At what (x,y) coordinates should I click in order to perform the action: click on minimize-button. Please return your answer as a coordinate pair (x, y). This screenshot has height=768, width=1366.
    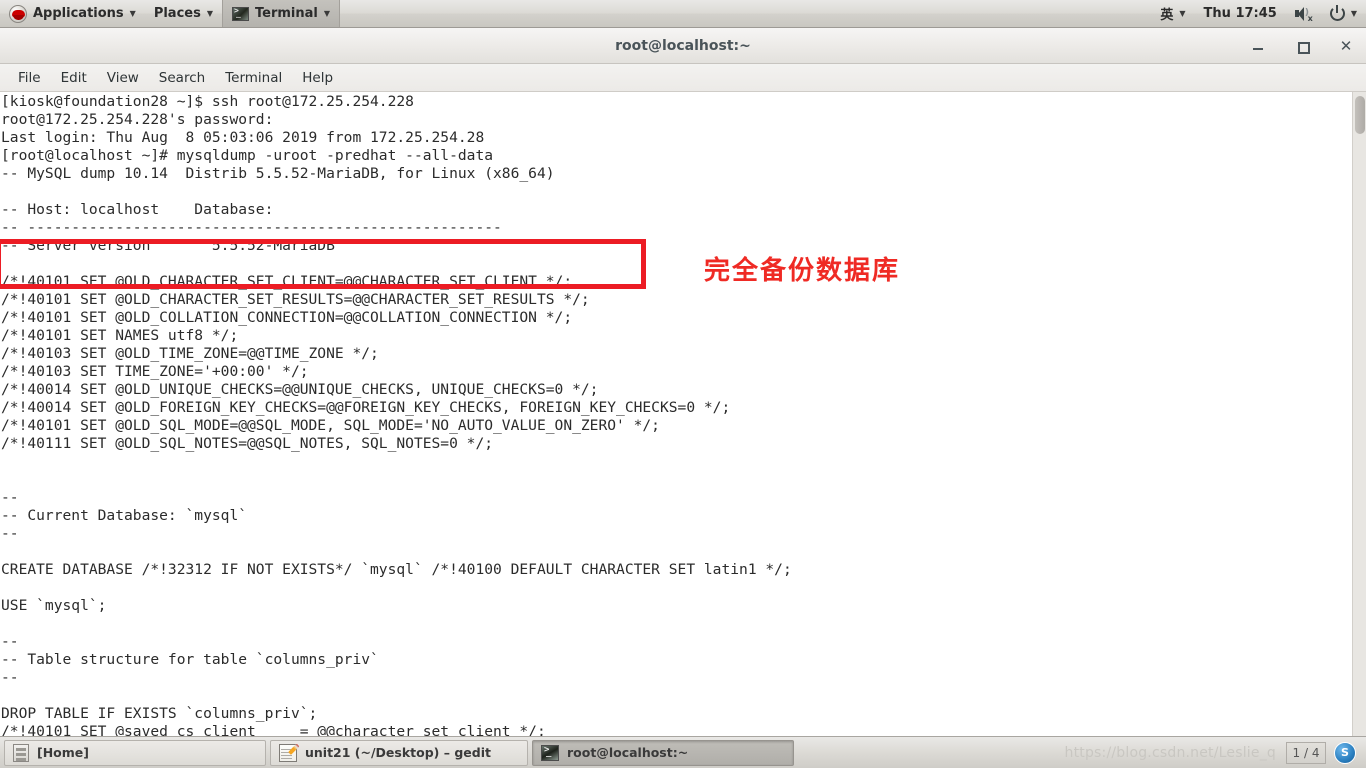
    Looking at the image, I should click on (1258, 46).